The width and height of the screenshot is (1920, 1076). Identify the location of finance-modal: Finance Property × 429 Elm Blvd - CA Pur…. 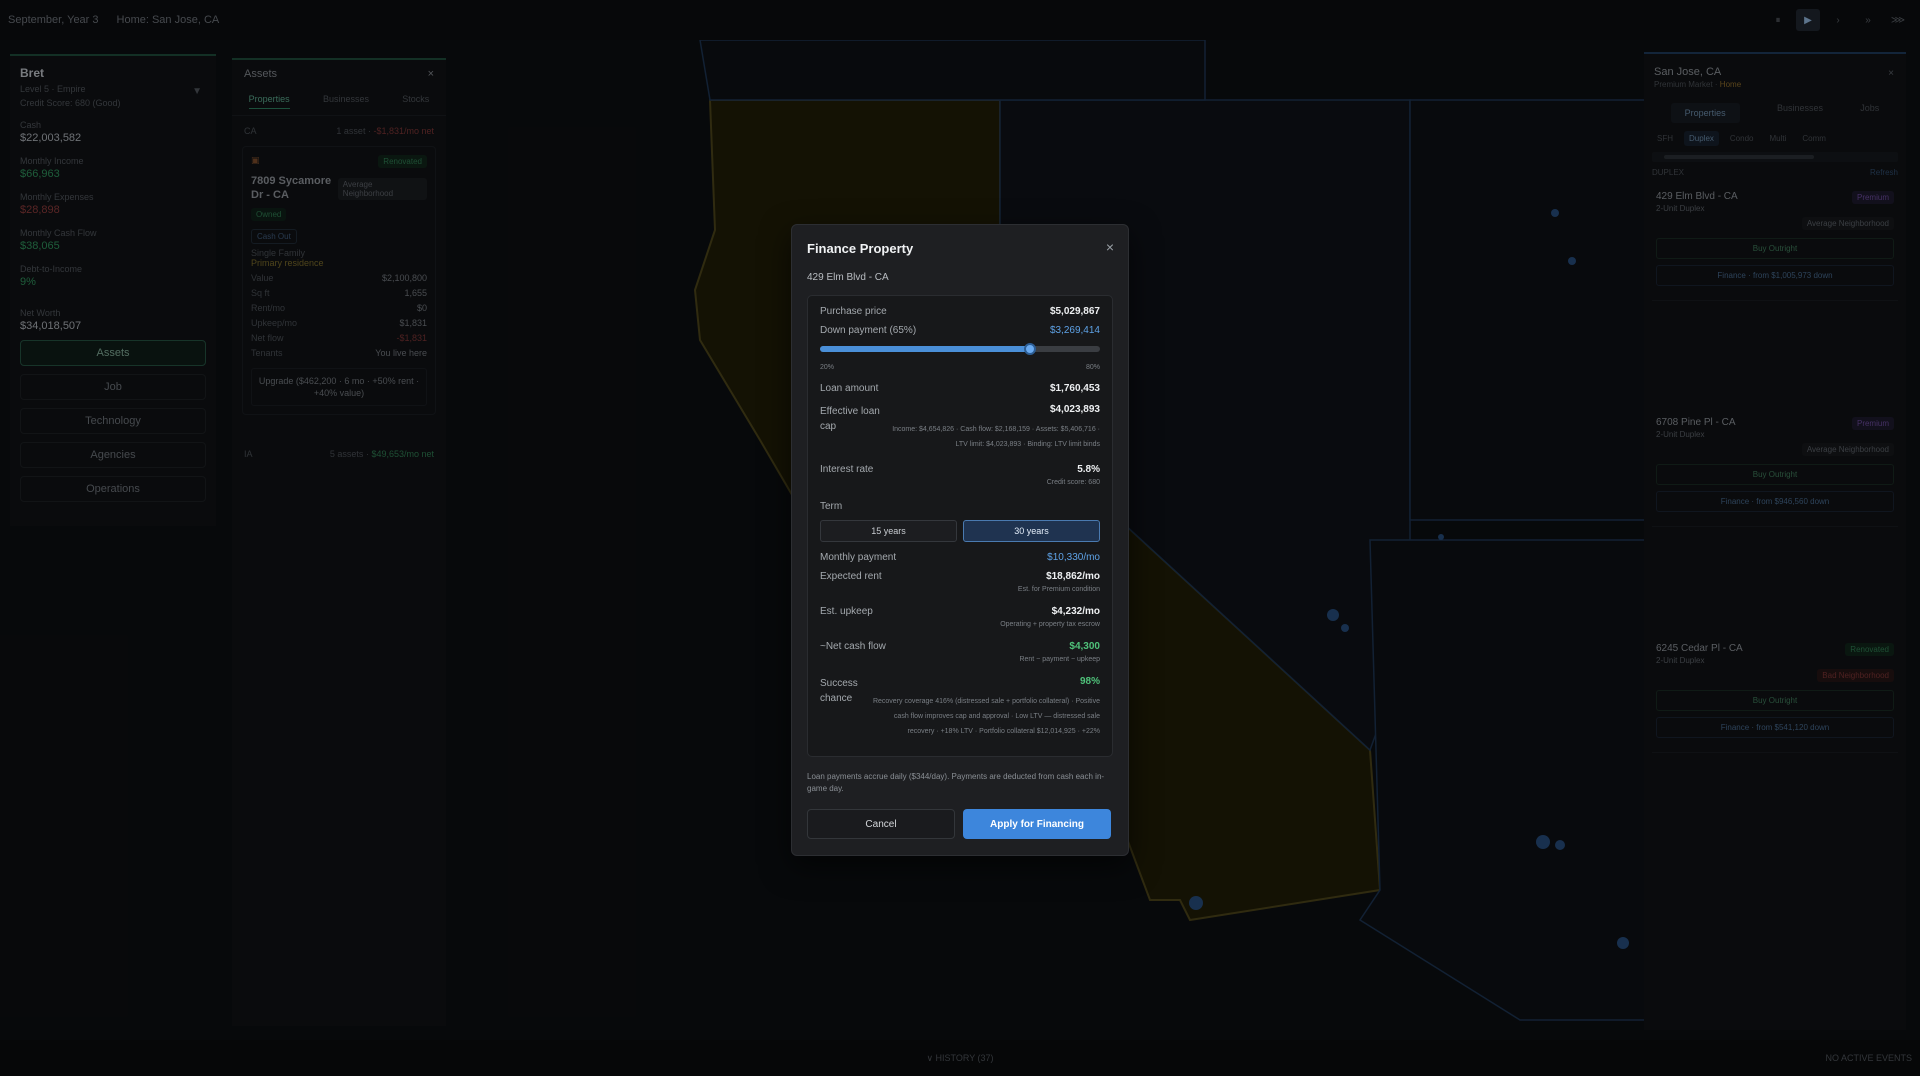
(960, 540).